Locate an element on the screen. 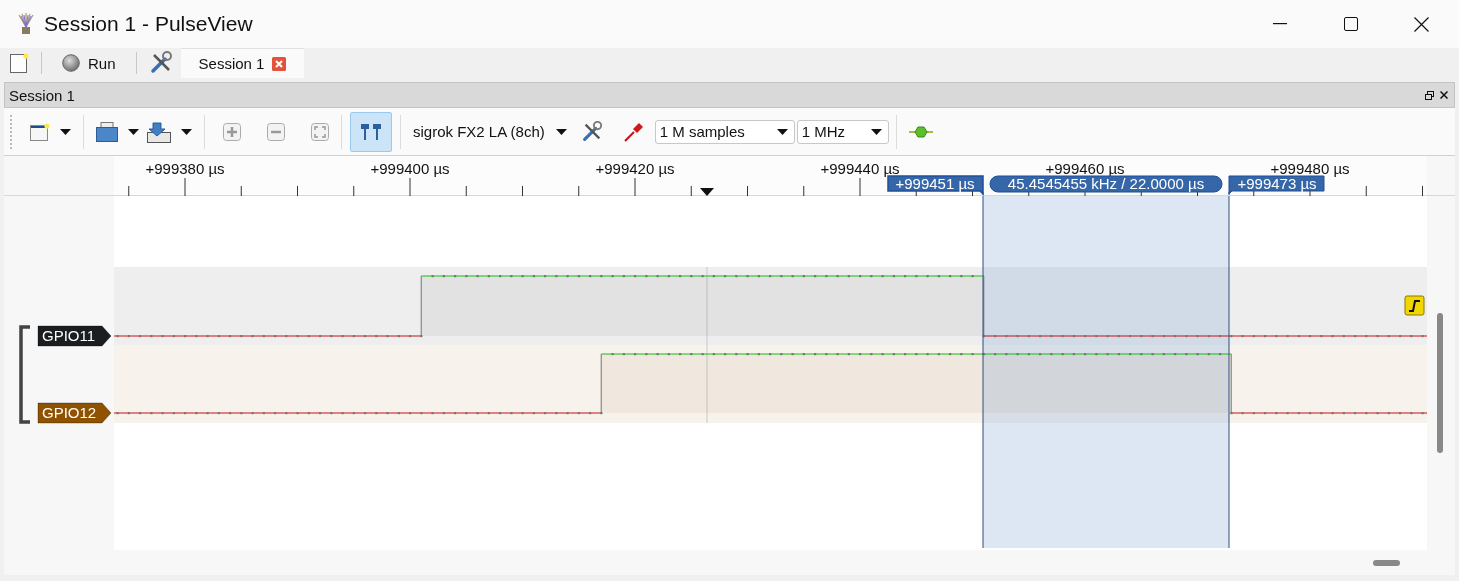  trigger-edge-icon is located at coordinates (1414, 305).